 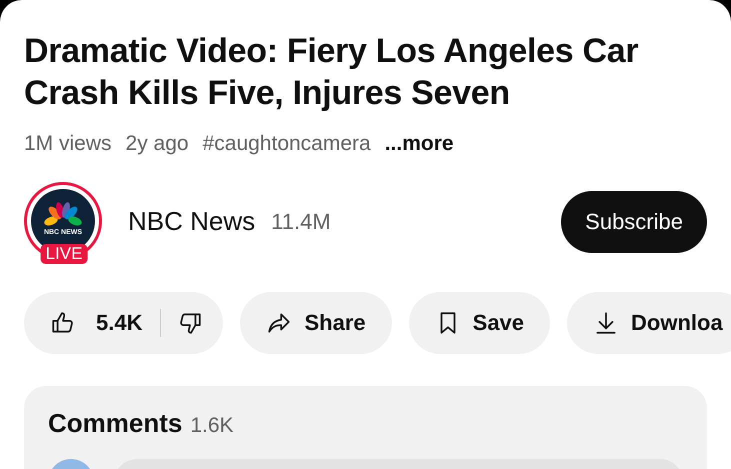 I want to click on share-button: Share, so click(x=316, y=323).